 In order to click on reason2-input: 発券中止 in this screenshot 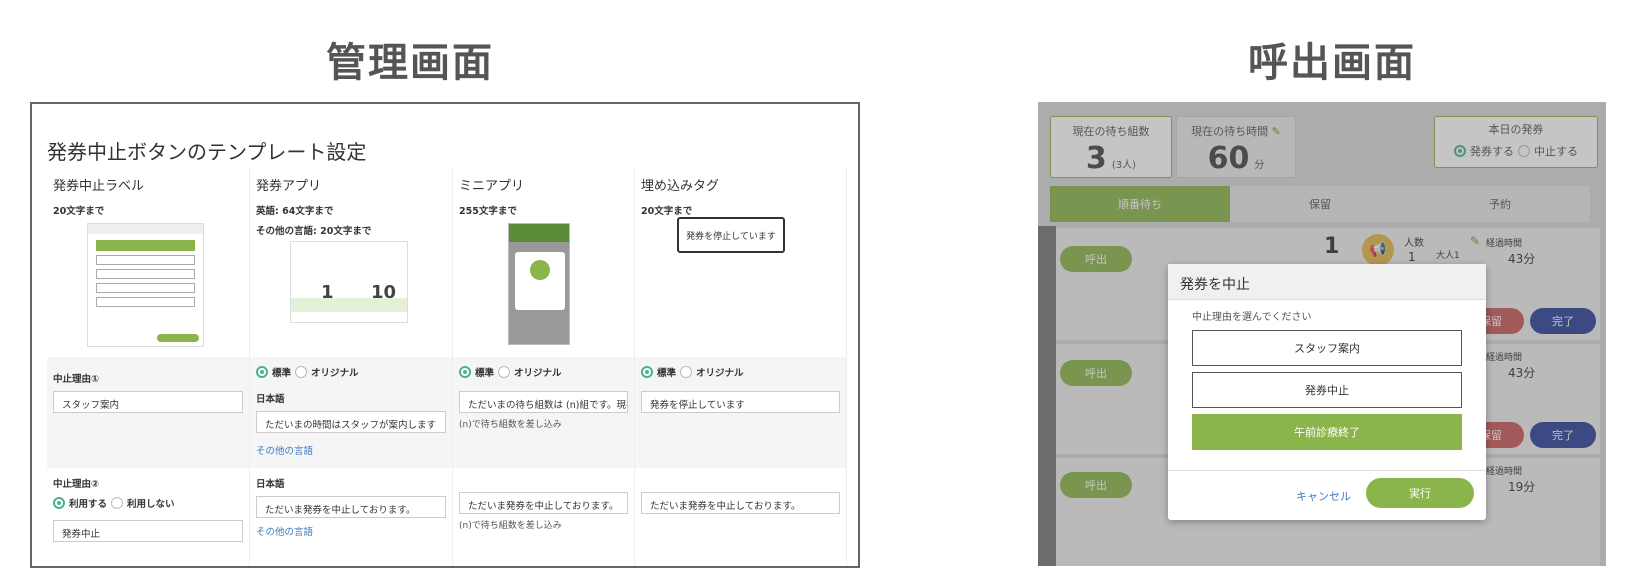, I will do `click(148, 531)`.